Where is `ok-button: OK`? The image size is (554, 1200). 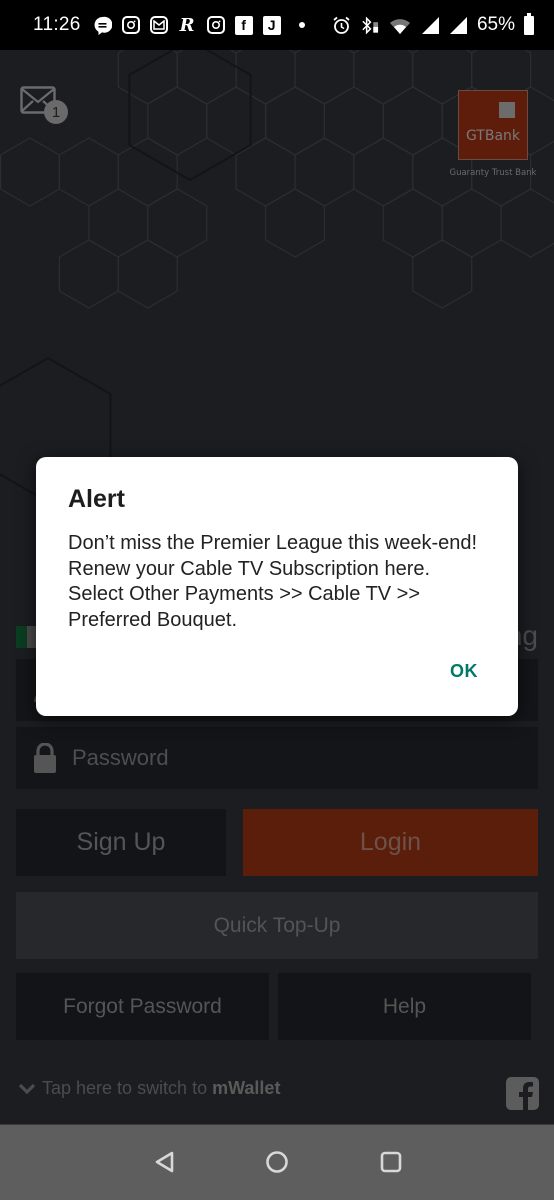 ok-button: OK is located at coordinates (464, 671).